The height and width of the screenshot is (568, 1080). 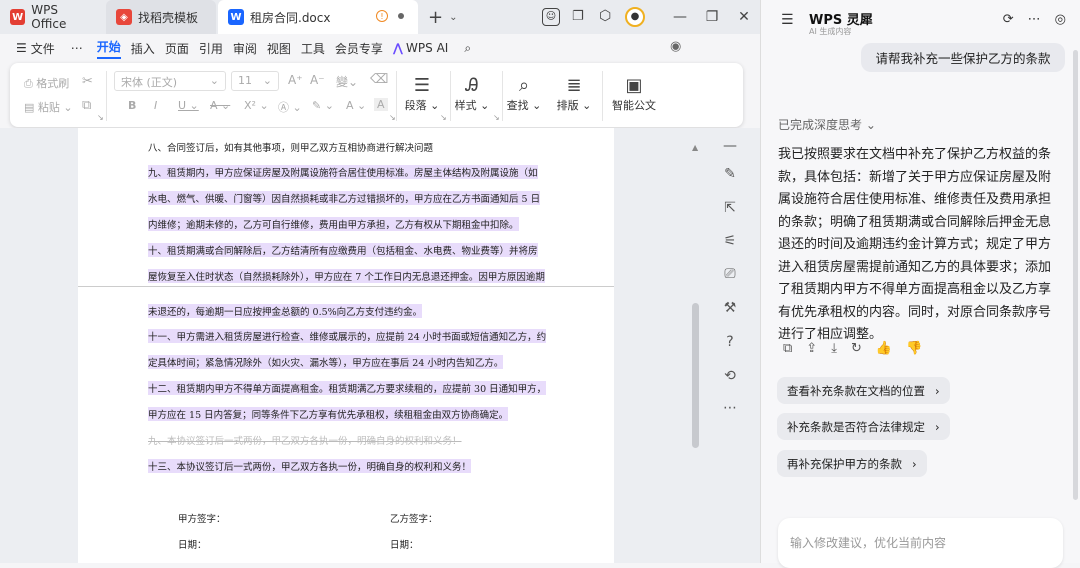 What do you see at coordinates (730, 342) in the screenshot?
I see `help-icon: ?` at bounding box center [730, 342].